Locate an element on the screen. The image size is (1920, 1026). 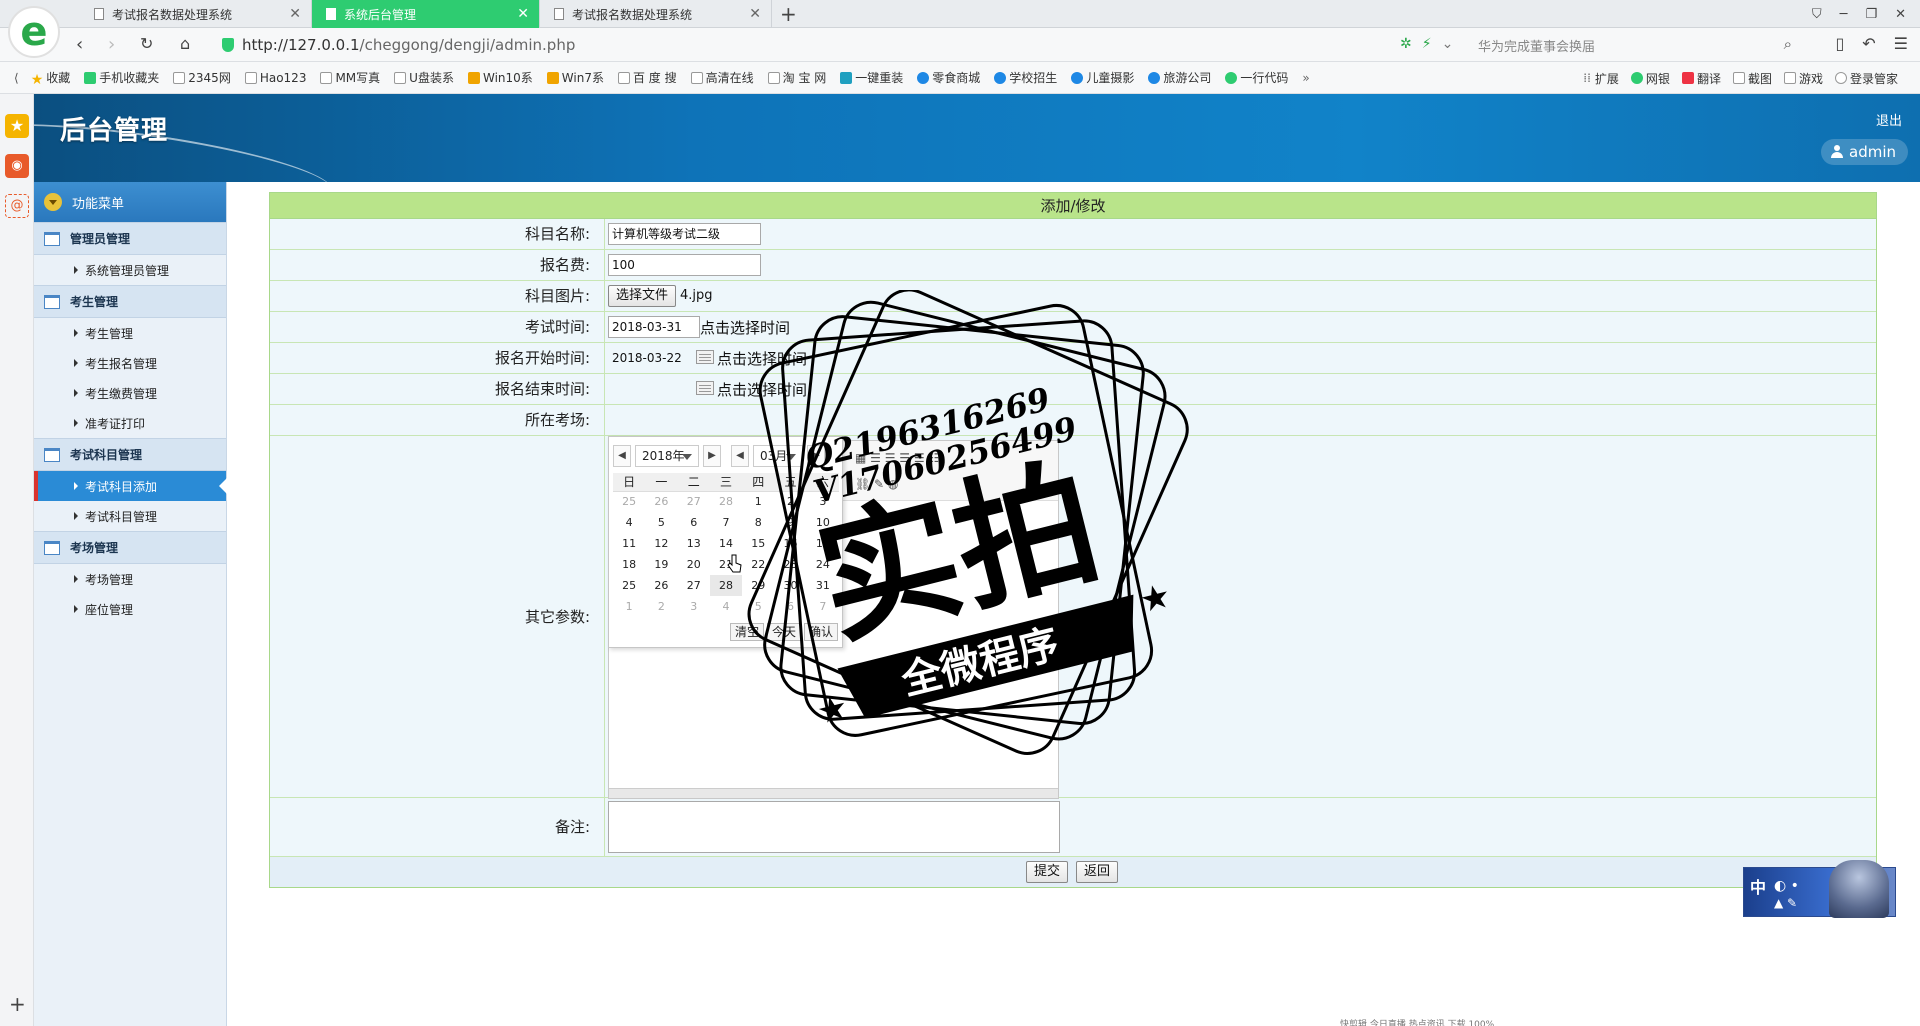
refresh-icon: ↻ is located at coordinates (146, 43).